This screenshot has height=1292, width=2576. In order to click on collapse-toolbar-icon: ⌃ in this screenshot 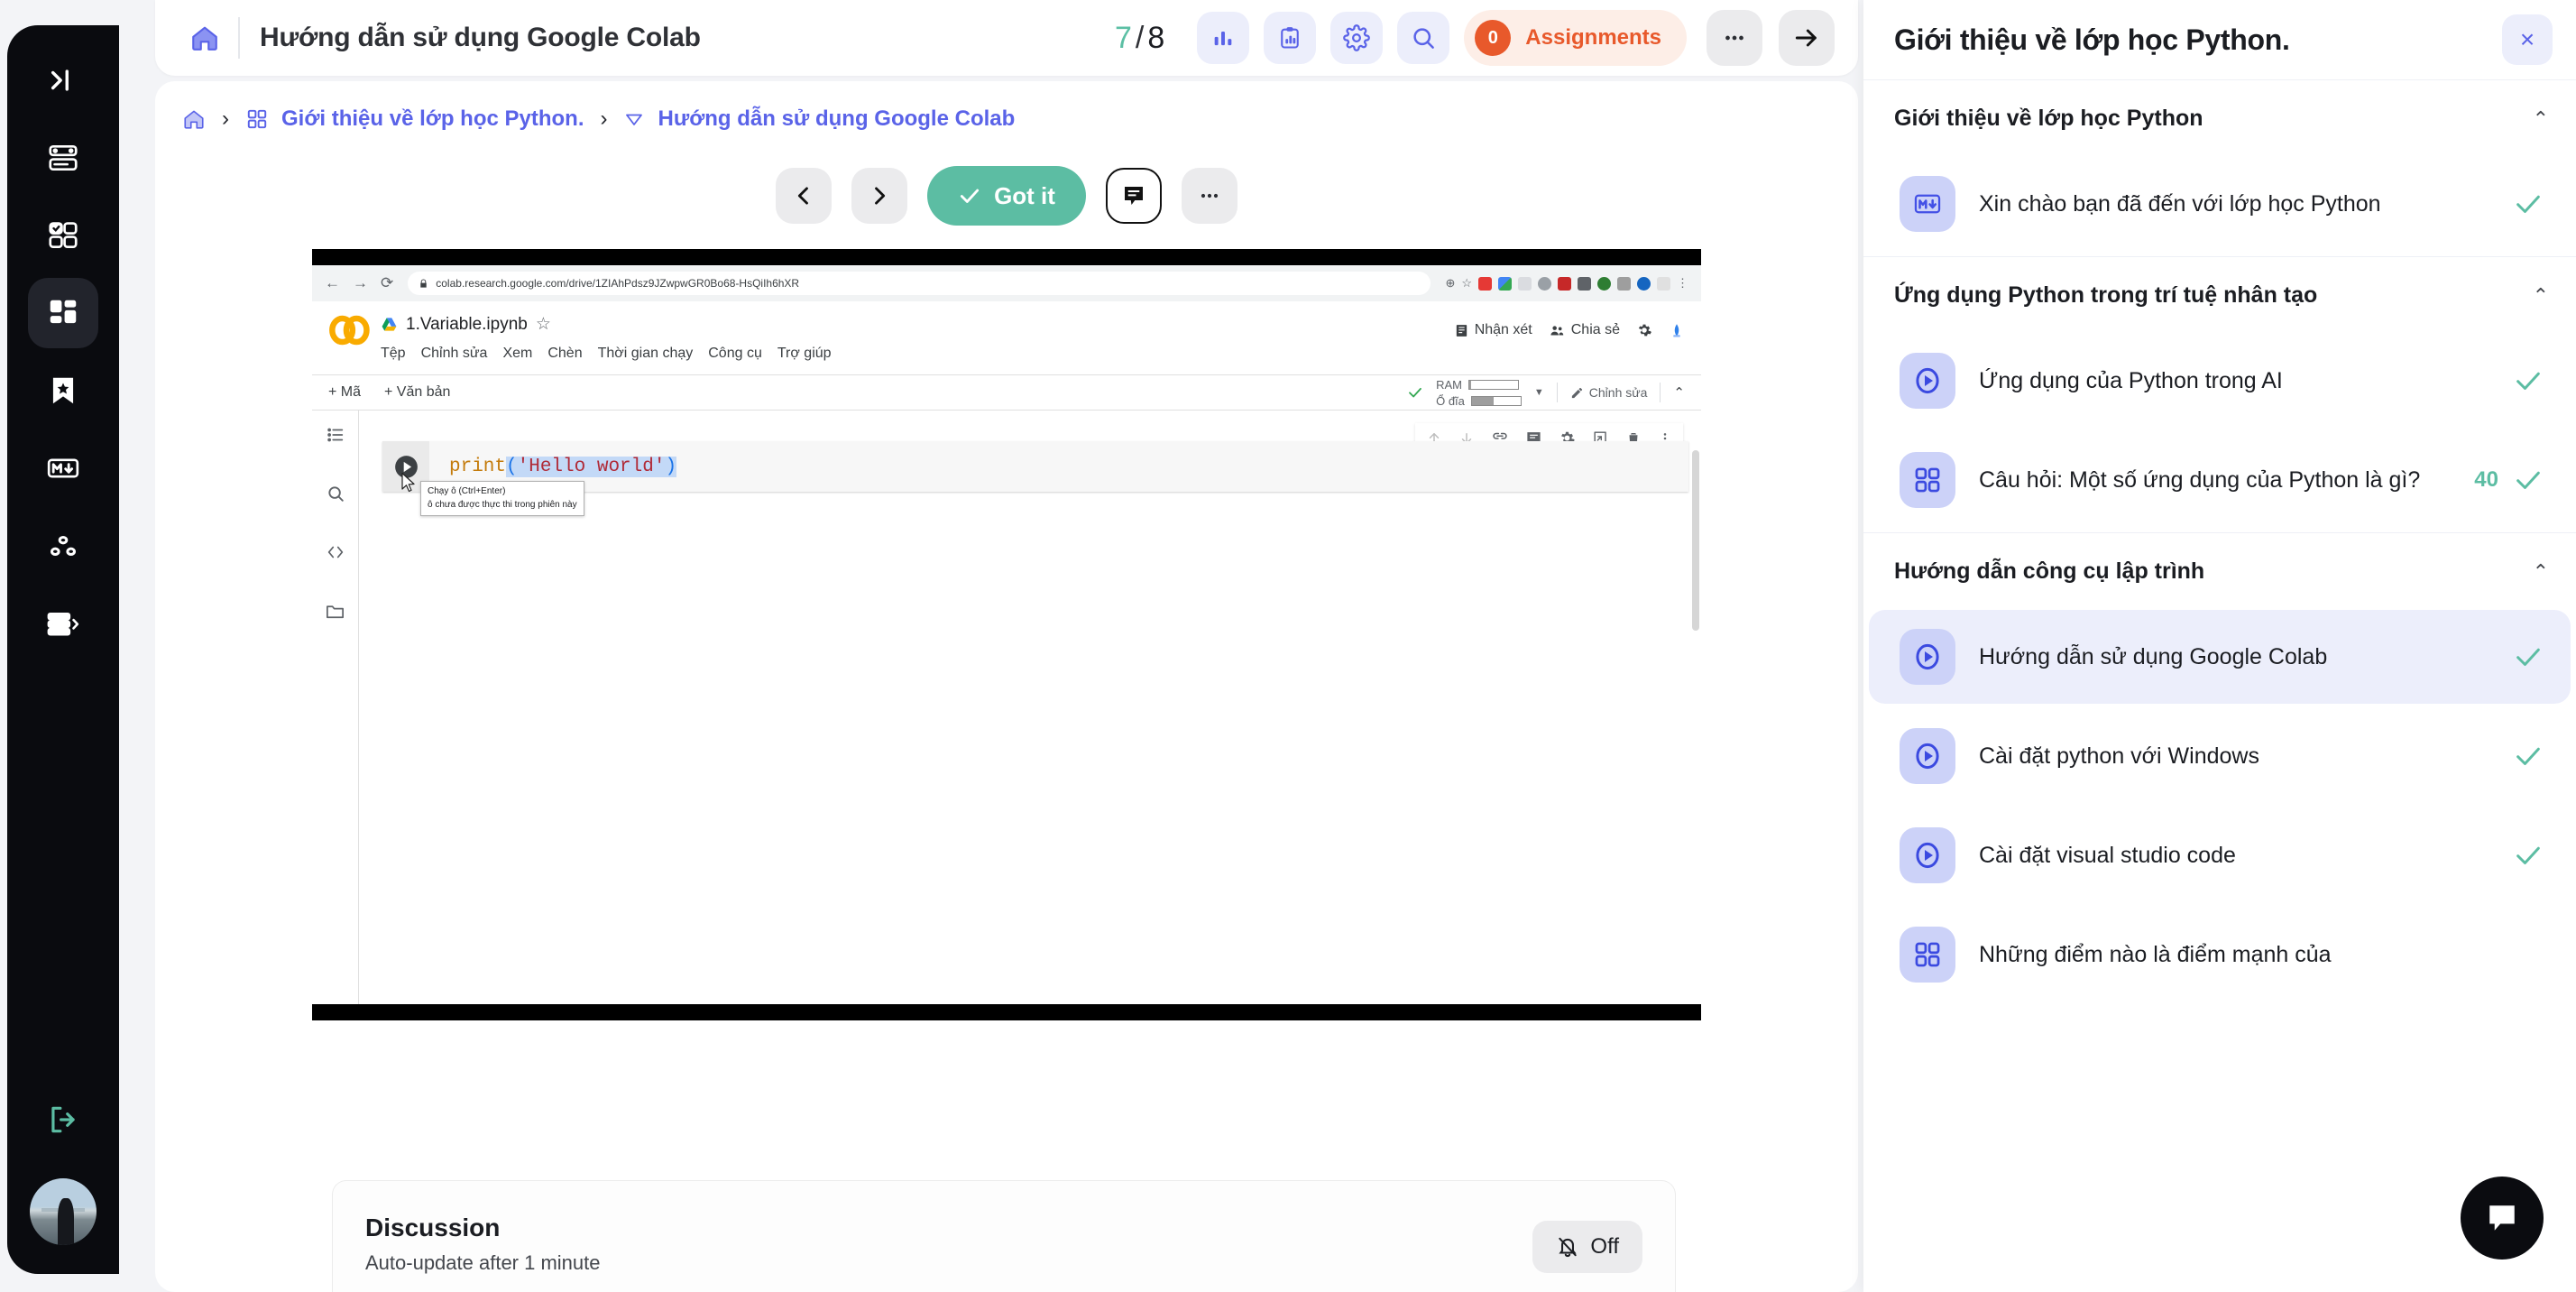, I will do `click(1679, 392)`.